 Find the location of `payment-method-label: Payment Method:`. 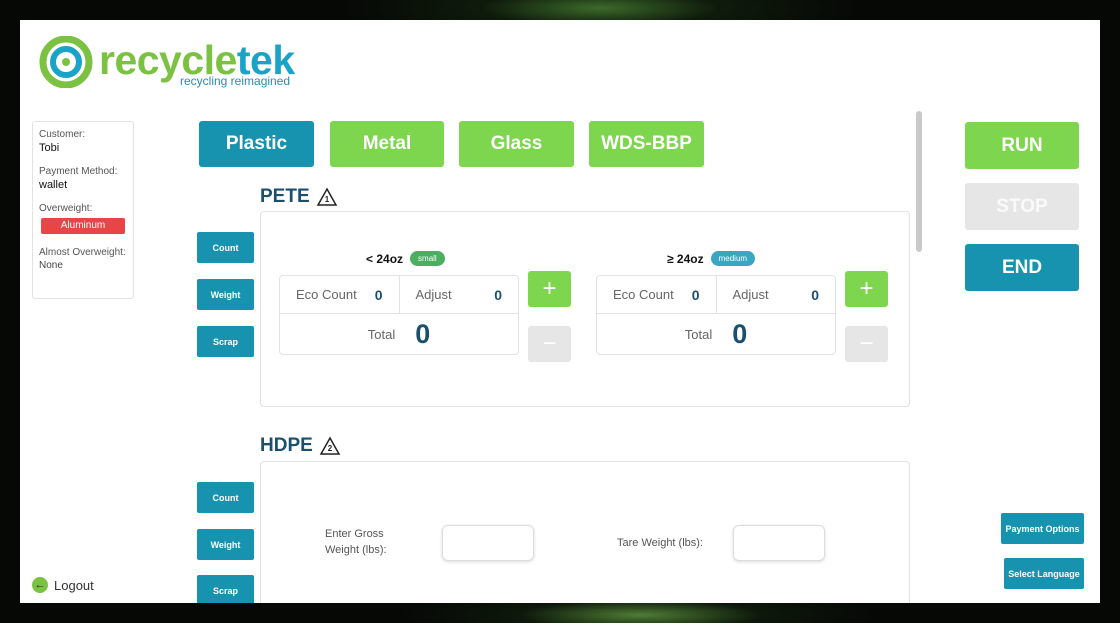

payment-method-label: Payment Method: is located at coordinates (78, 171).